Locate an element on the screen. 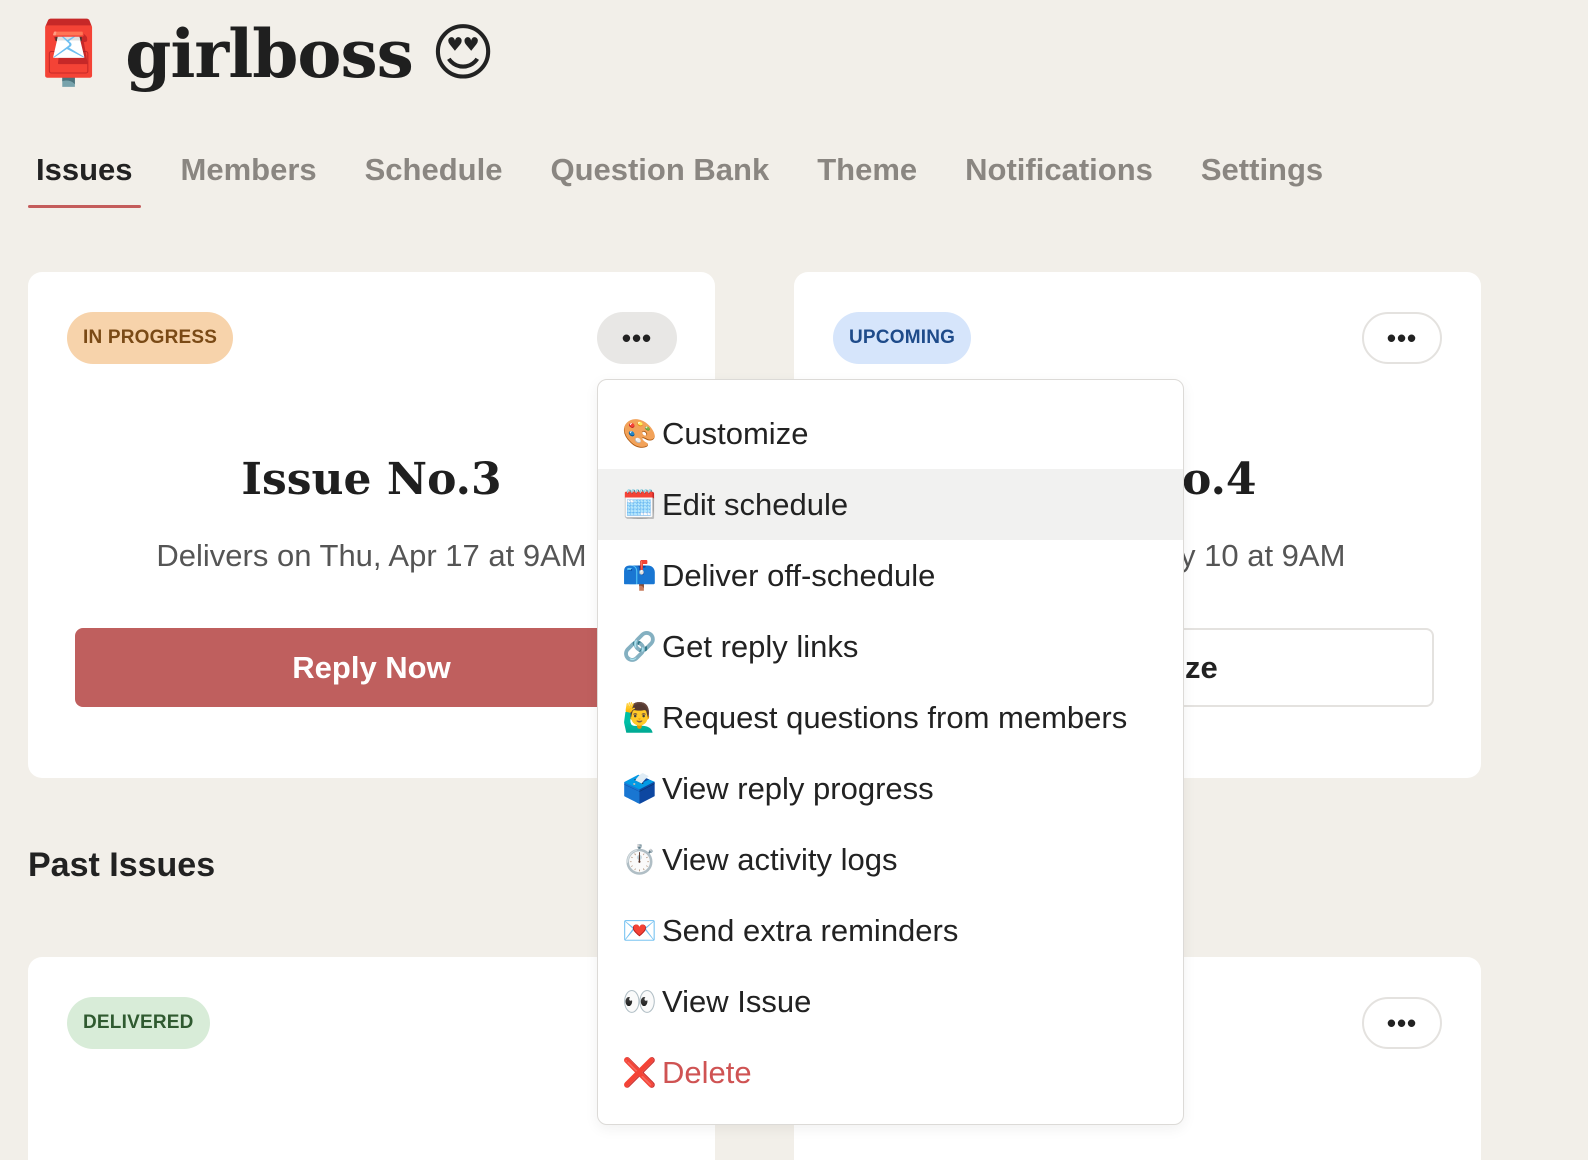 The width and height of the screenshot is (1588, 1160). menu-item-edit-schedule: 🗓️ Edit schedule is located at coordinates (890, 504).